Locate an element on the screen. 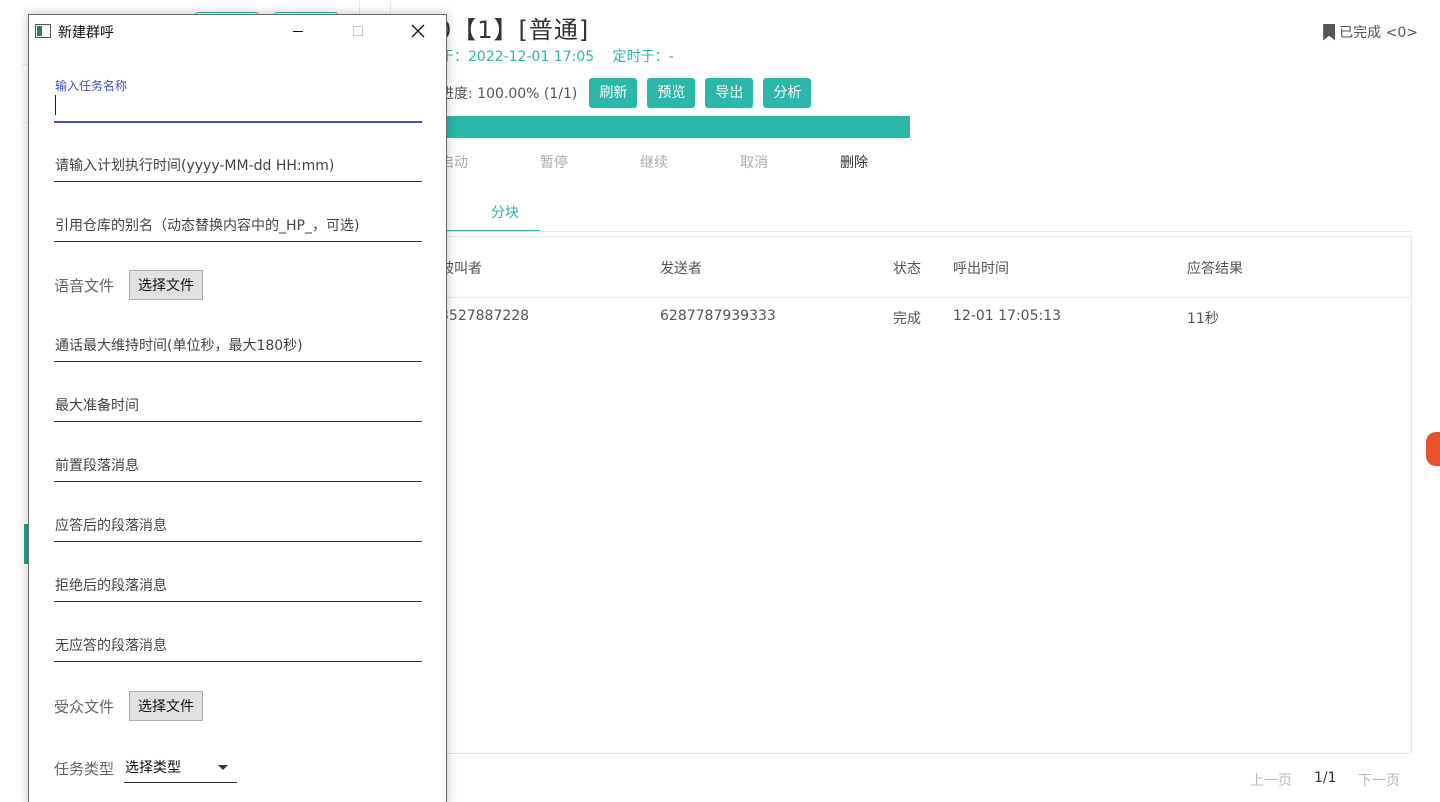 The width and height of the screenshot is (1440, 802). audience-file-label: 受众文件 is located at coordinates (84, 706).